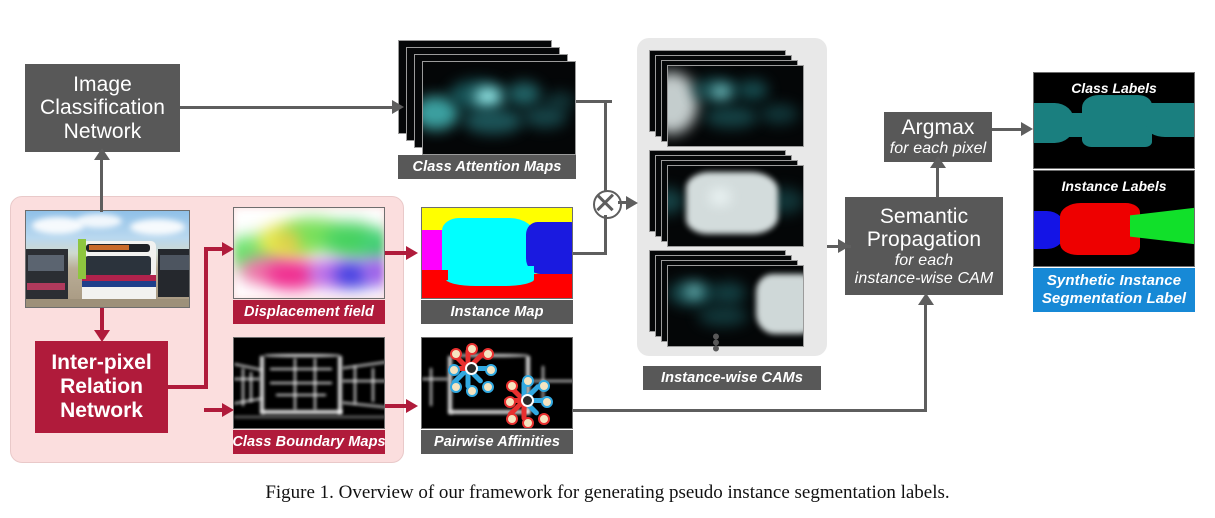 Image resolution: width=1215 pixels, height=518 pixels. What do you see at coordinates (497, 442) in the screenshot?
I see `pairwise-affinities-caption: Pairwise Affinities` at bounding box center [497, 442].